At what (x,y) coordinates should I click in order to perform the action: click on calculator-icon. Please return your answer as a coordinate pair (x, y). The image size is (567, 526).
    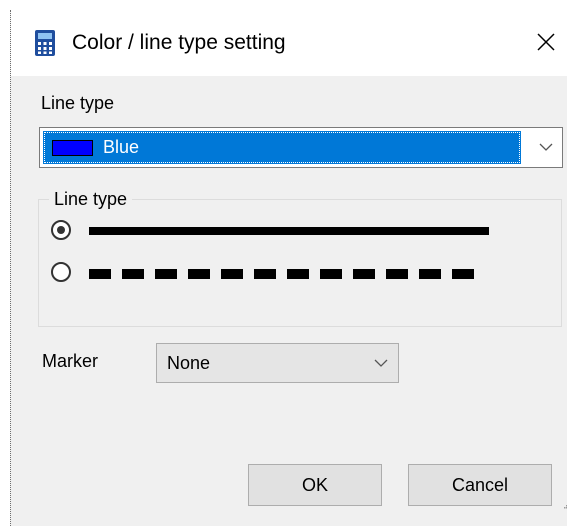
    Looking at the image, I should click on (45, 43).